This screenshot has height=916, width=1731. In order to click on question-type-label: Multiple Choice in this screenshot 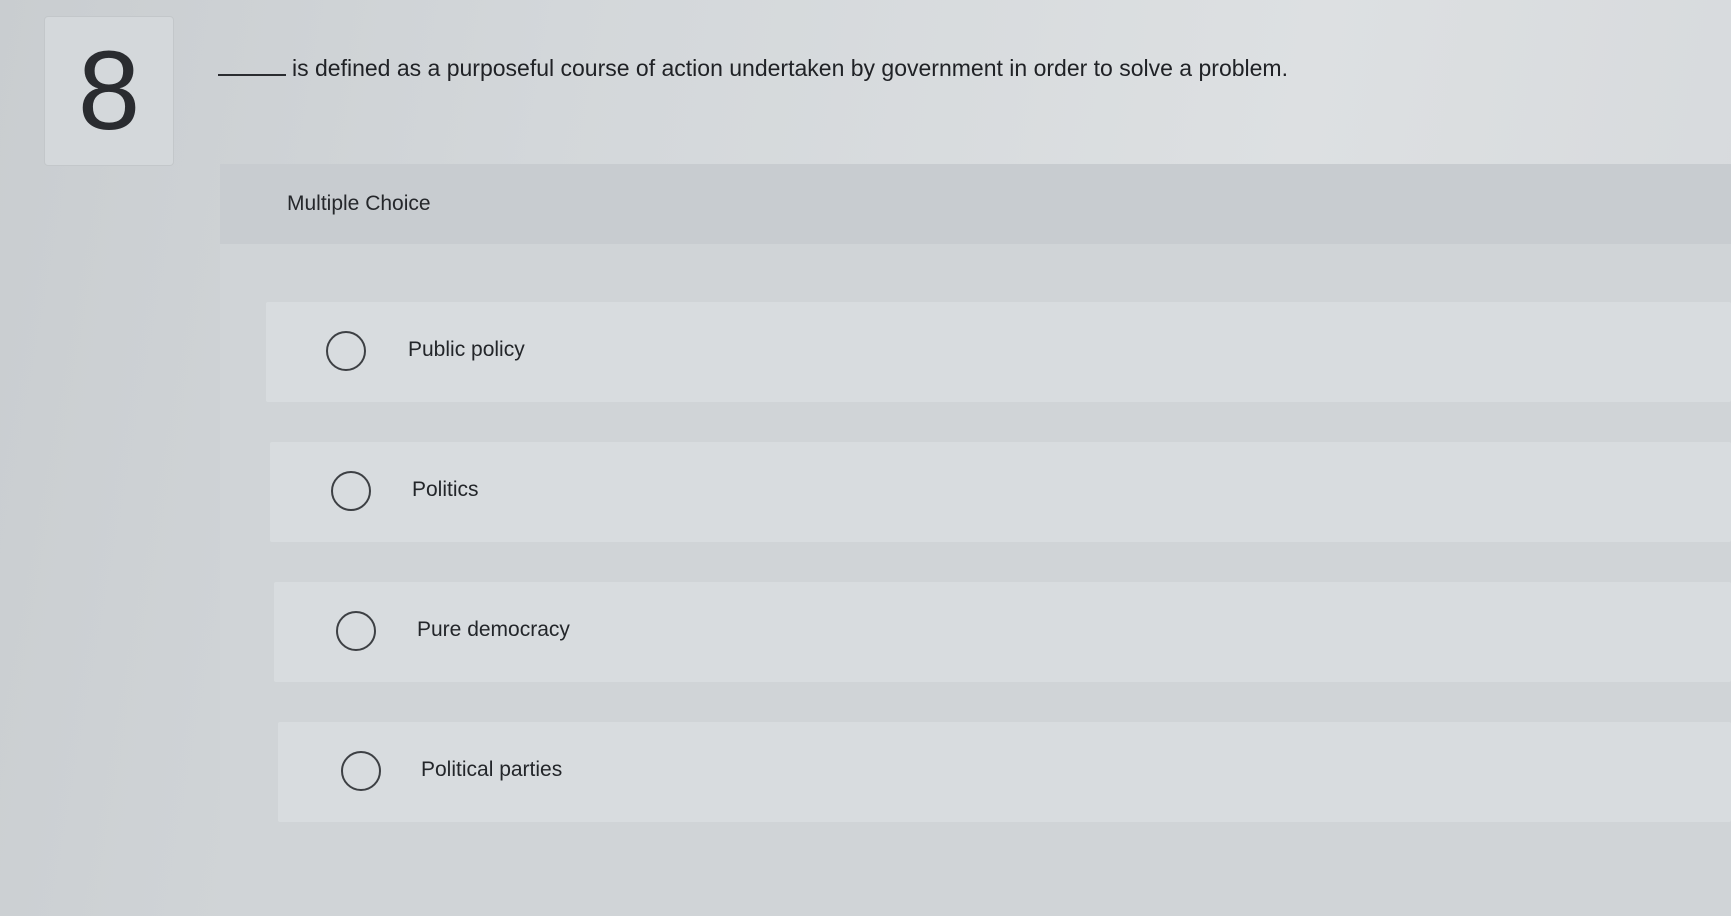, I will do `click(359, 203)`.